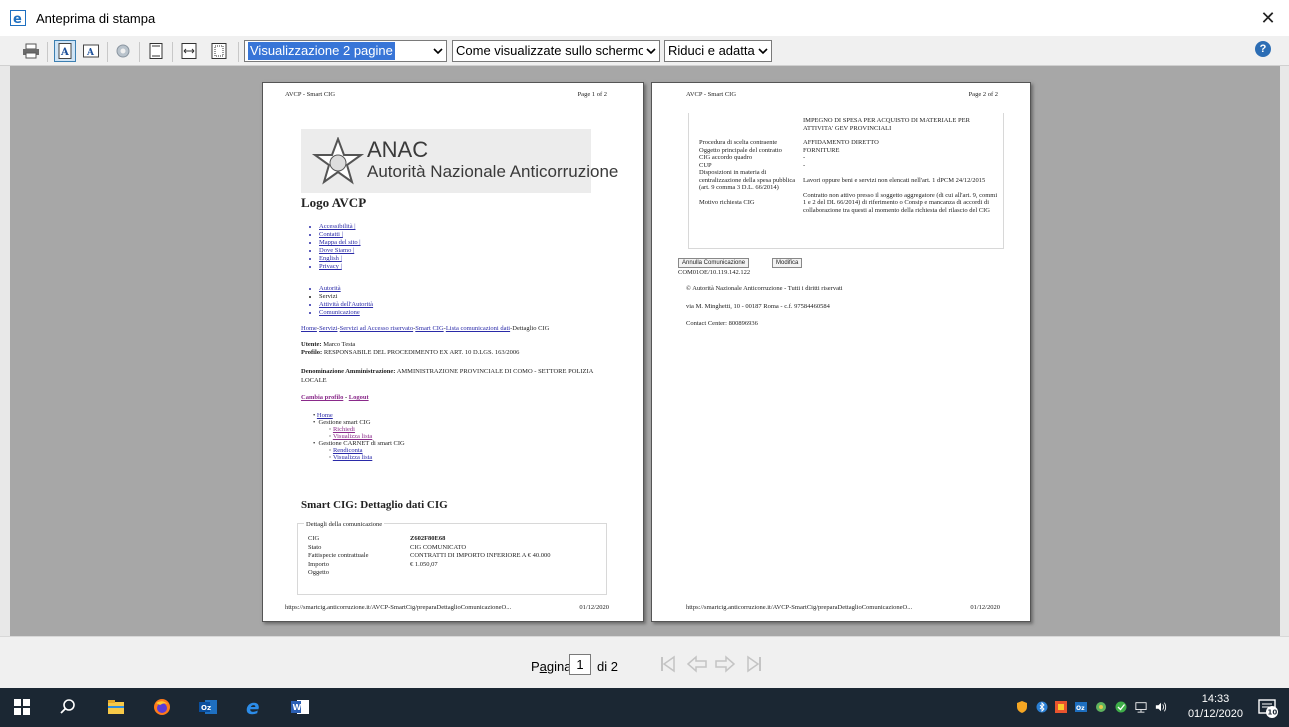 This screenshot has width=1289, height=727. I want to click on breadcrumb-lista: Lista comunicazioni dati, so click(478, 328).